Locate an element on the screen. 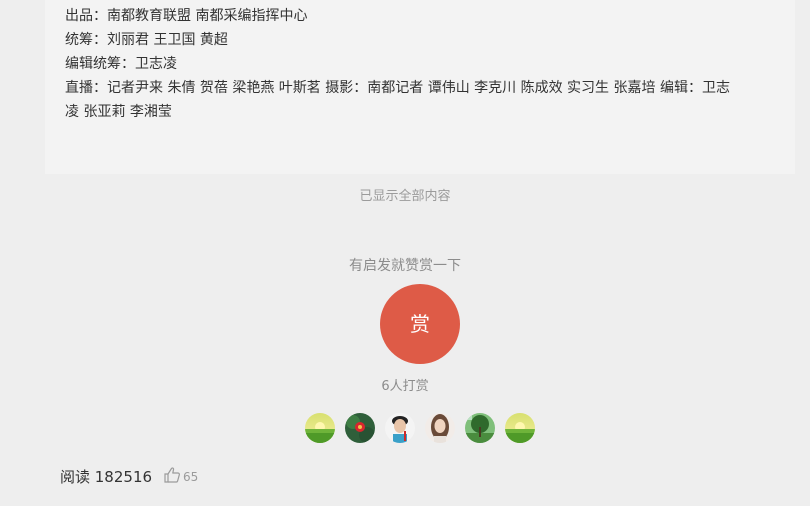 This screenshot has width=810, height=506. thumbs-up-icon is located at coordinates (172, 475).